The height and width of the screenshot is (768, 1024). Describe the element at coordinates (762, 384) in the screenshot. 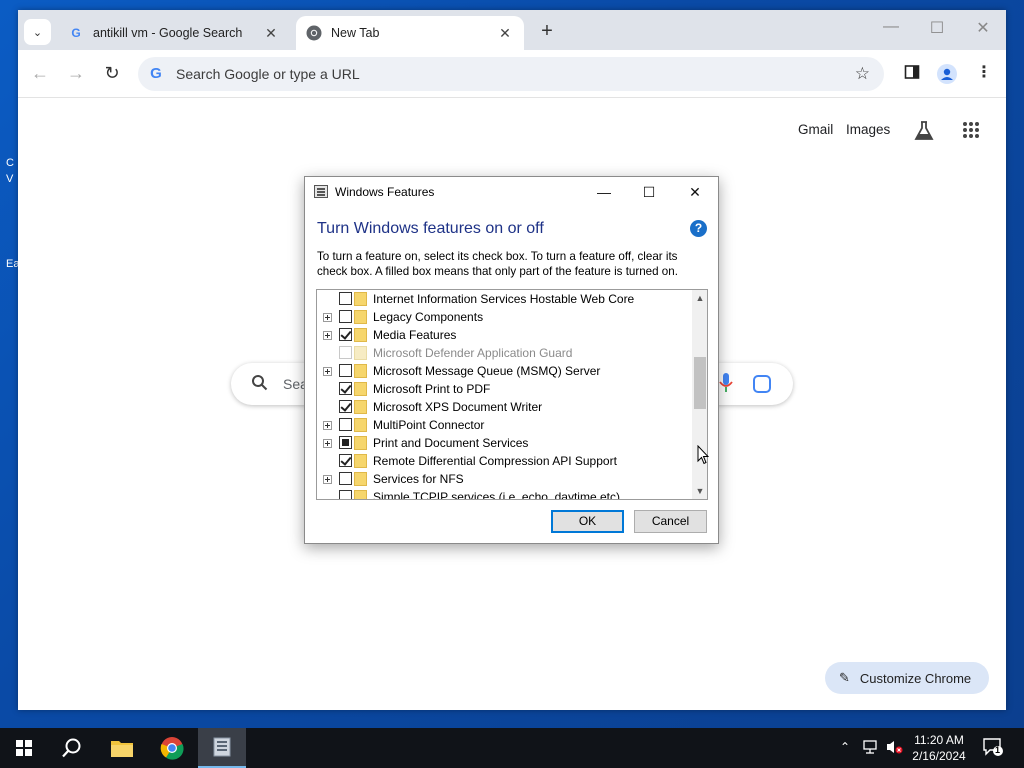

I see `google-lens-icon` at that location.